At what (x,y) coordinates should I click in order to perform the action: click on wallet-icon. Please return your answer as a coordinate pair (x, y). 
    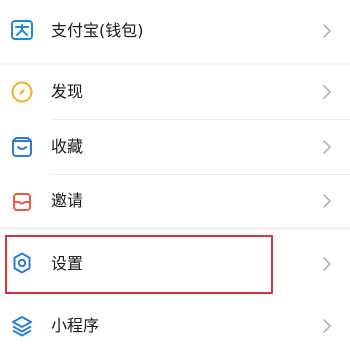
    Looking at the image, I should click on (22, 30).